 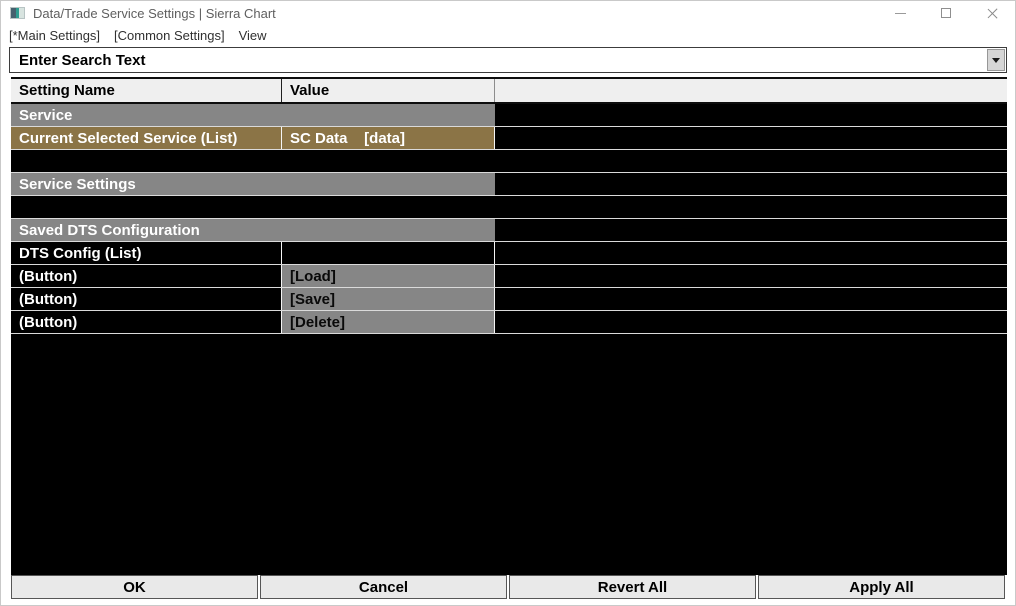 I want to click on row-label: Saved DTS Configuration, so click(x=146, y=230).